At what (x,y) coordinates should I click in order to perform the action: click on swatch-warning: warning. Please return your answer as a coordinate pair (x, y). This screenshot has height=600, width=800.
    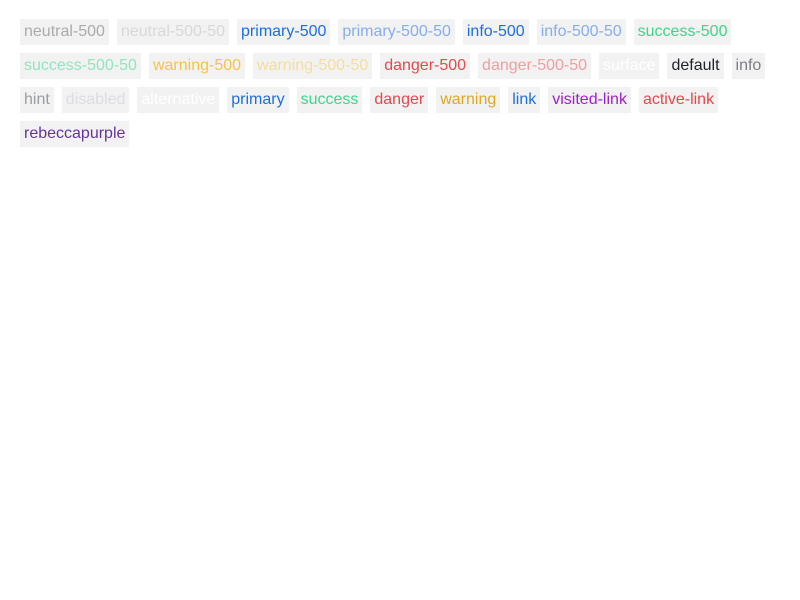
    Looking at the image, I should click on (468, 100).